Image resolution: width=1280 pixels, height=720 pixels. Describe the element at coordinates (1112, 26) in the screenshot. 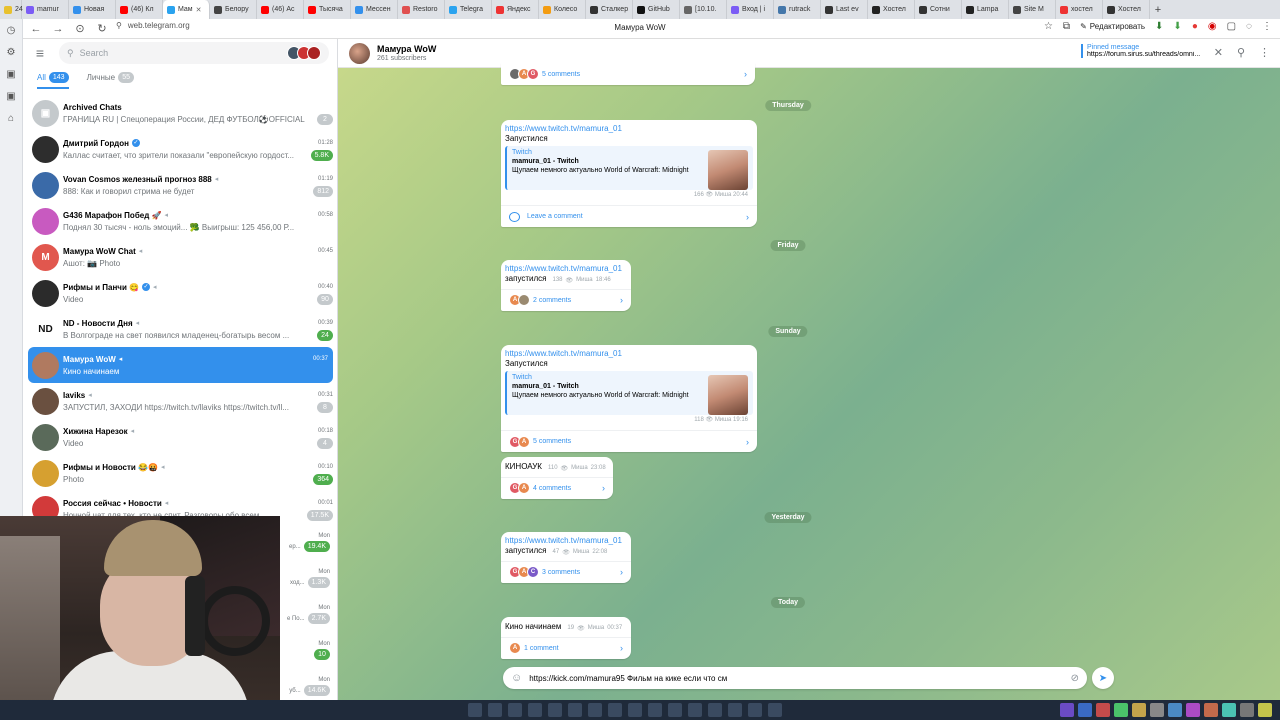

I see `edit-button: ✎ Редактировать` at that location.